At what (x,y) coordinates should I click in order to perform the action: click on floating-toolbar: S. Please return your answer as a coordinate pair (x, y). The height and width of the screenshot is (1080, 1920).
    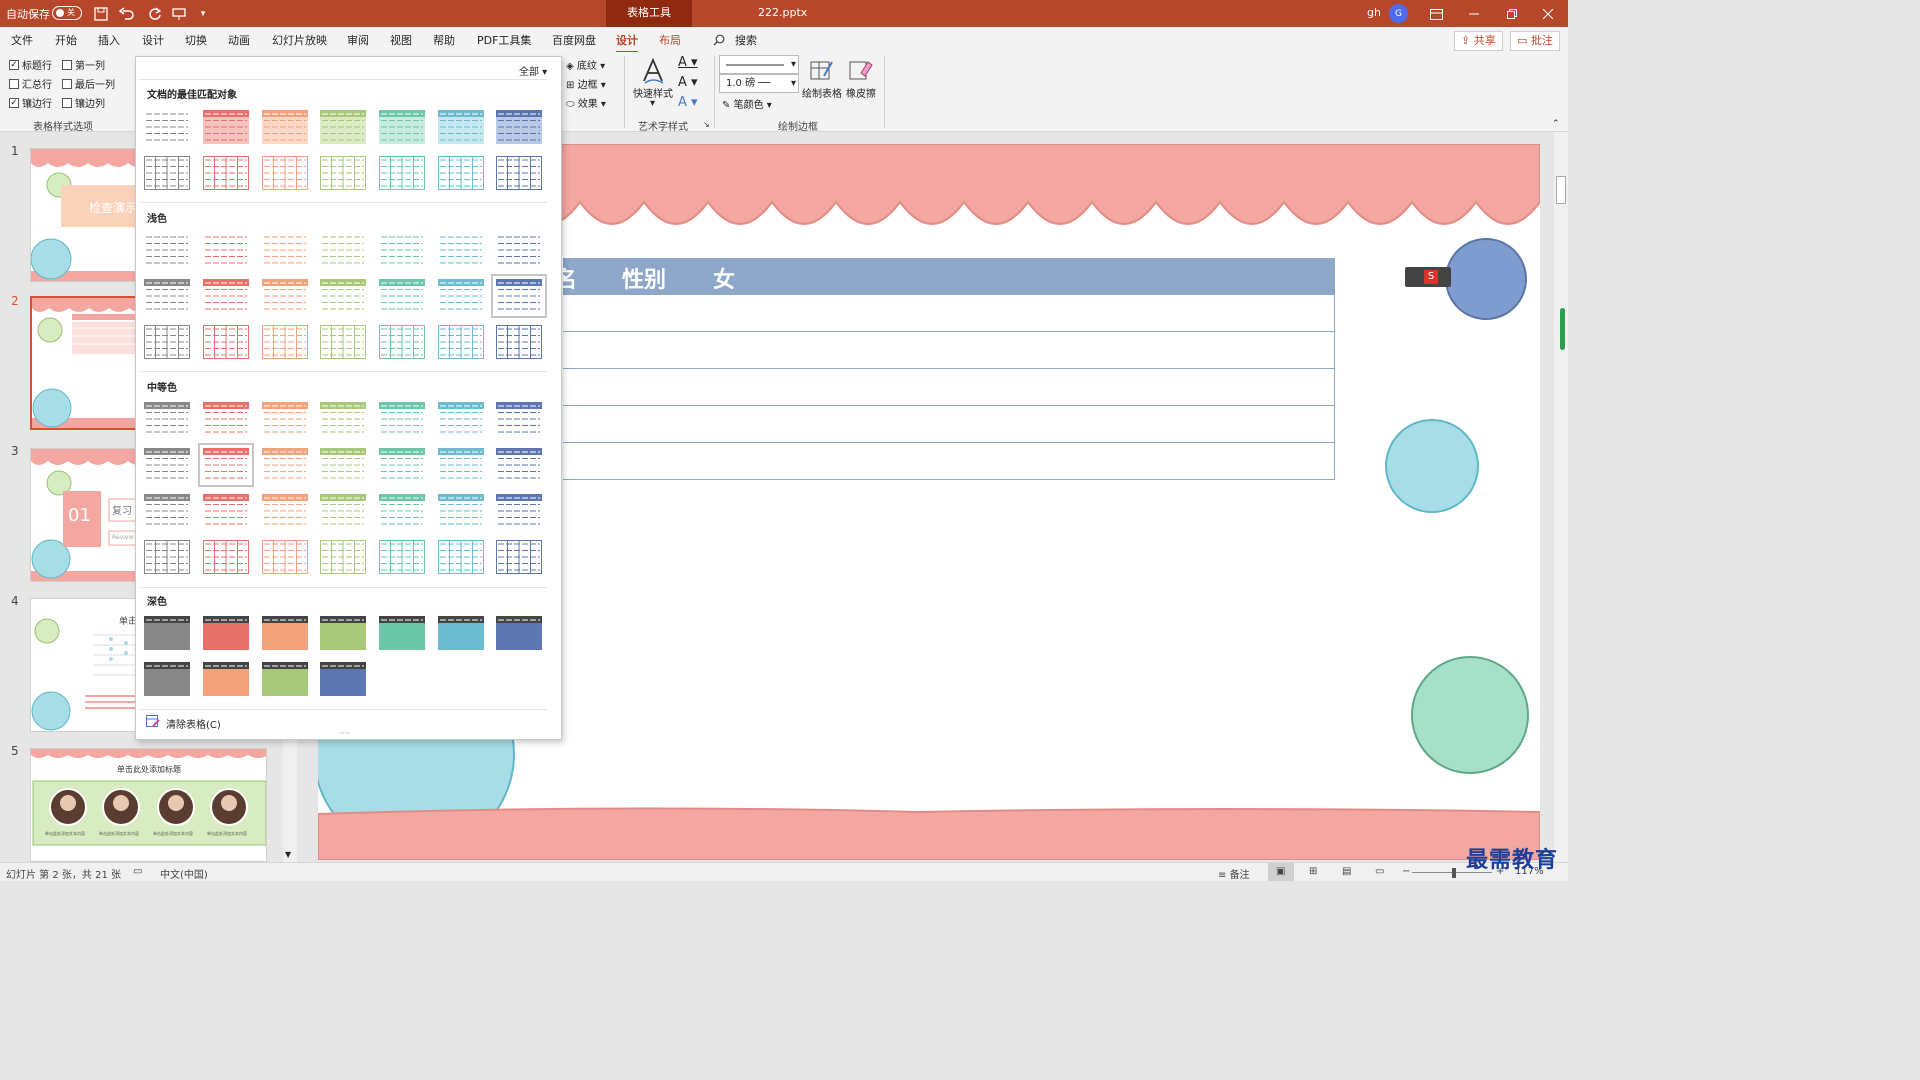
    Looking at the image, I should click on (1428, 277).